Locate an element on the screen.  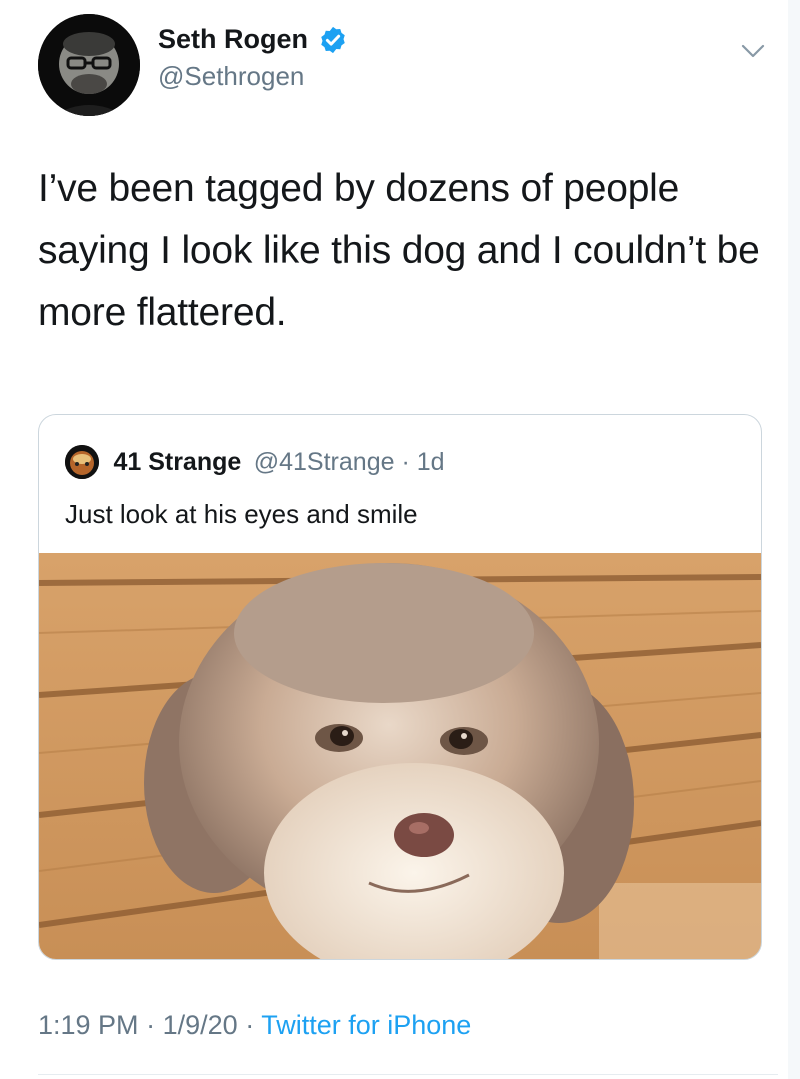
scrollbar-track is located at coordinates (794, 539).